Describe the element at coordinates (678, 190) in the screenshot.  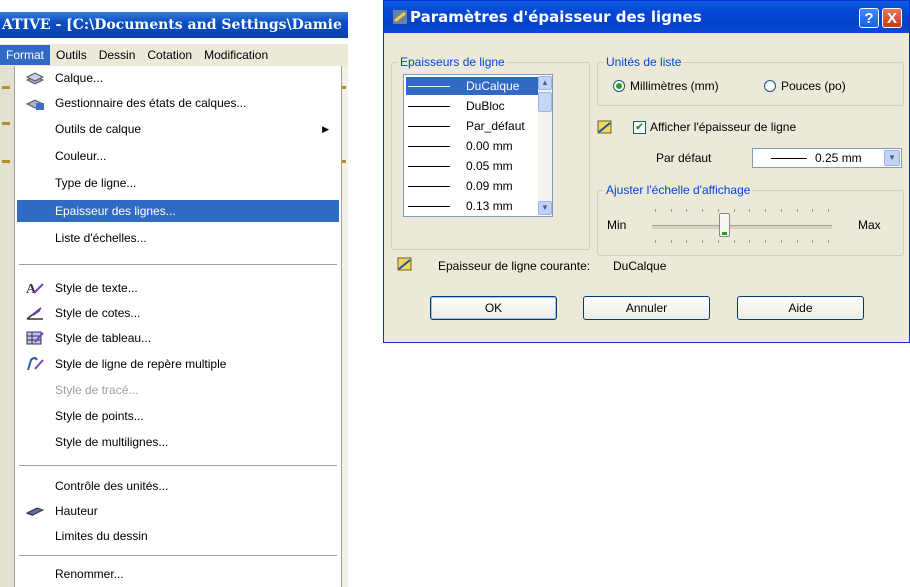
I see `scale-group-title: Ajuster l'échelle d'affichage` at that location.